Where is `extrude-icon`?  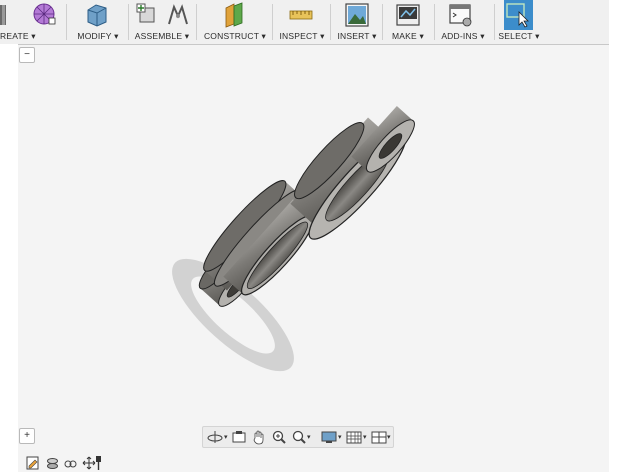 extrude-icon is located at coordinates (12, 15).